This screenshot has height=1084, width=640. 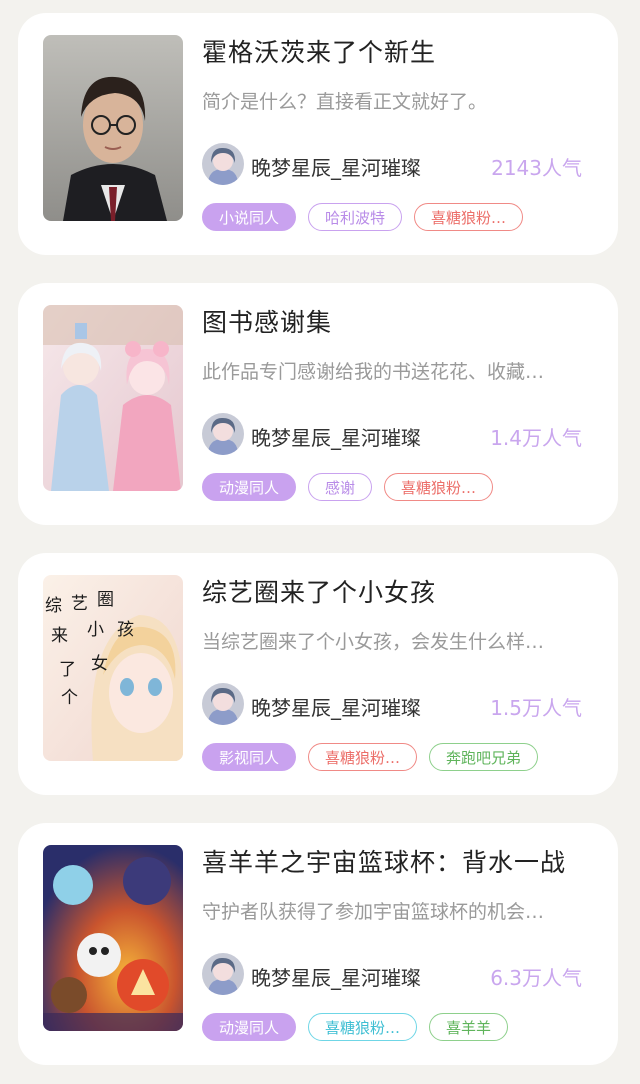 I want to click on cover-text: 女, so click(x=99, y=664).